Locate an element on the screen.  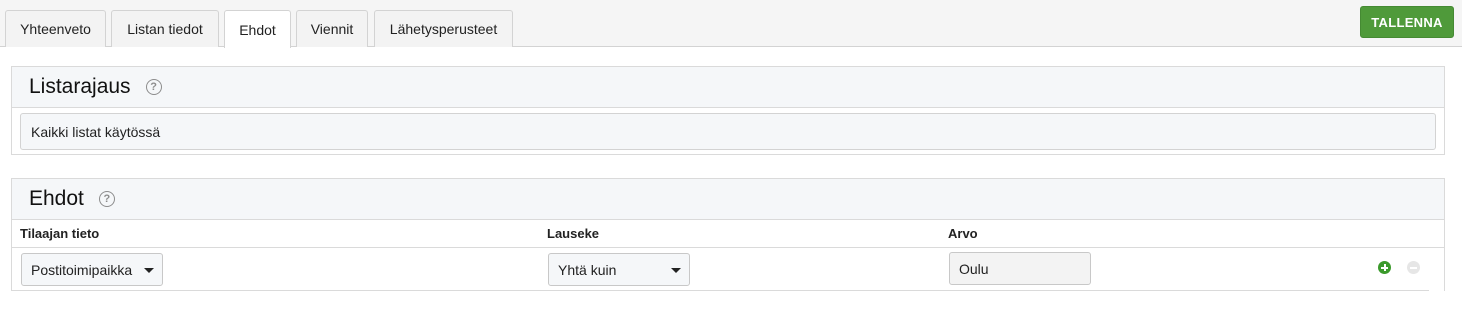
column-header-field: Tilaajan tieto is located at coordinates (60, 233).